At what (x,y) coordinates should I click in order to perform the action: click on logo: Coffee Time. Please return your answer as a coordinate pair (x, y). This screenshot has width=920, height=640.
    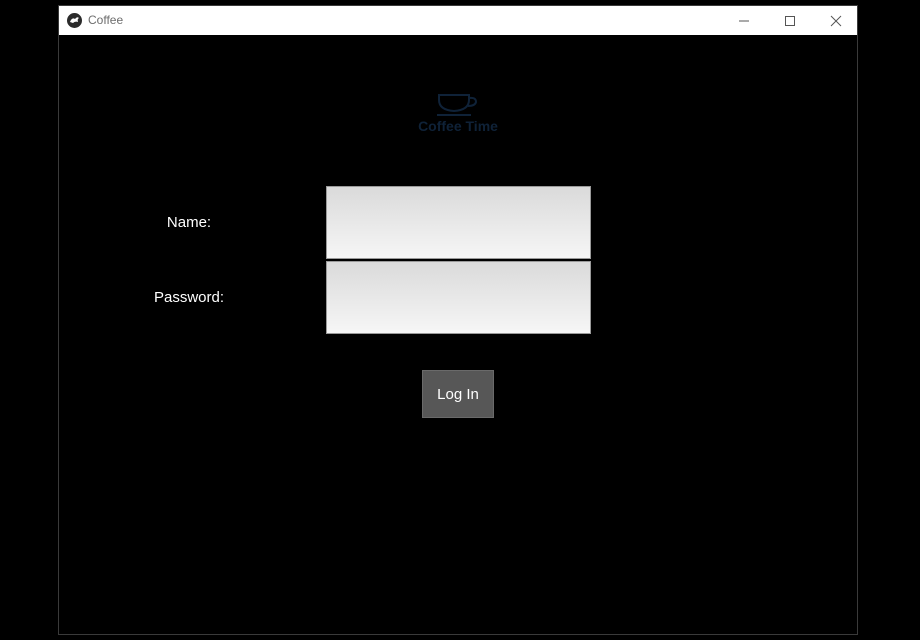
    Looking at the image, I should click on (458, 113).